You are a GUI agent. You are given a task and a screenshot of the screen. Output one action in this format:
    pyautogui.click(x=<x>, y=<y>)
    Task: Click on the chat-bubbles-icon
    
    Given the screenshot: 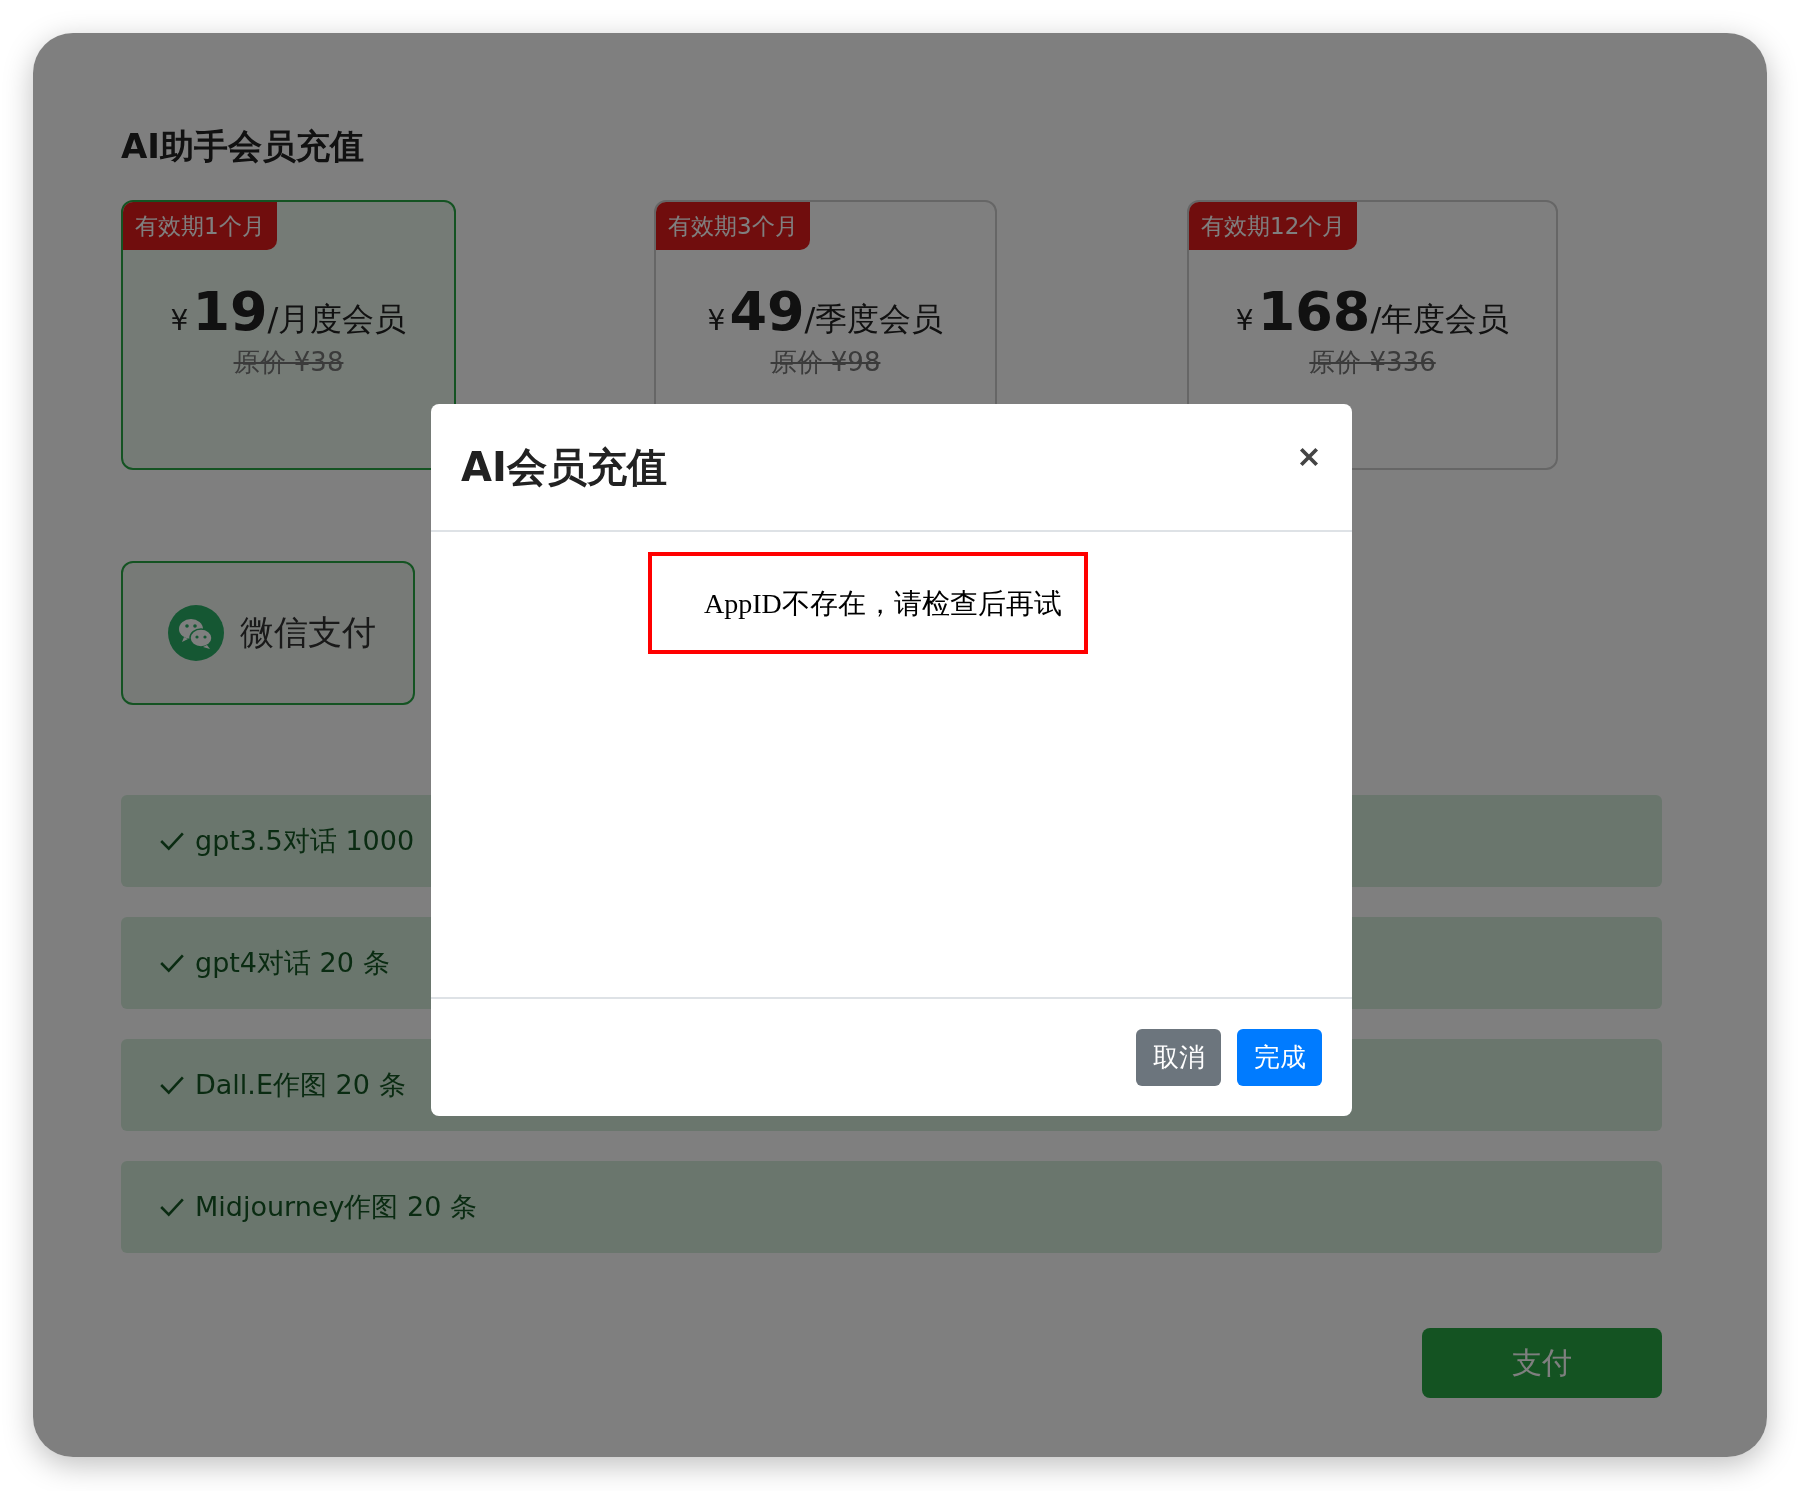 What is the action you would take?
    pyautogui.click(x=196, y=633)
    